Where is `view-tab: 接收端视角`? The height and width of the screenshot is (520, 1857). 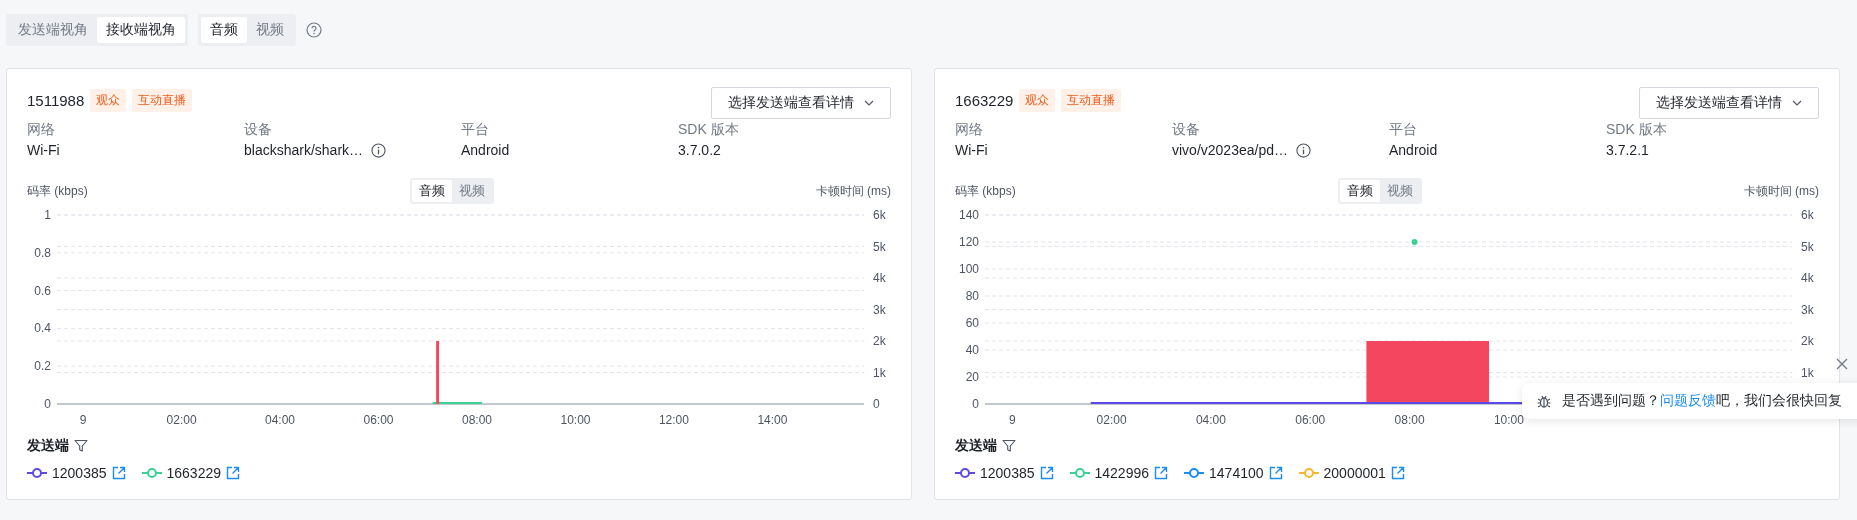
view-tab: 接收端视角 is located at coordinates (141, 30).